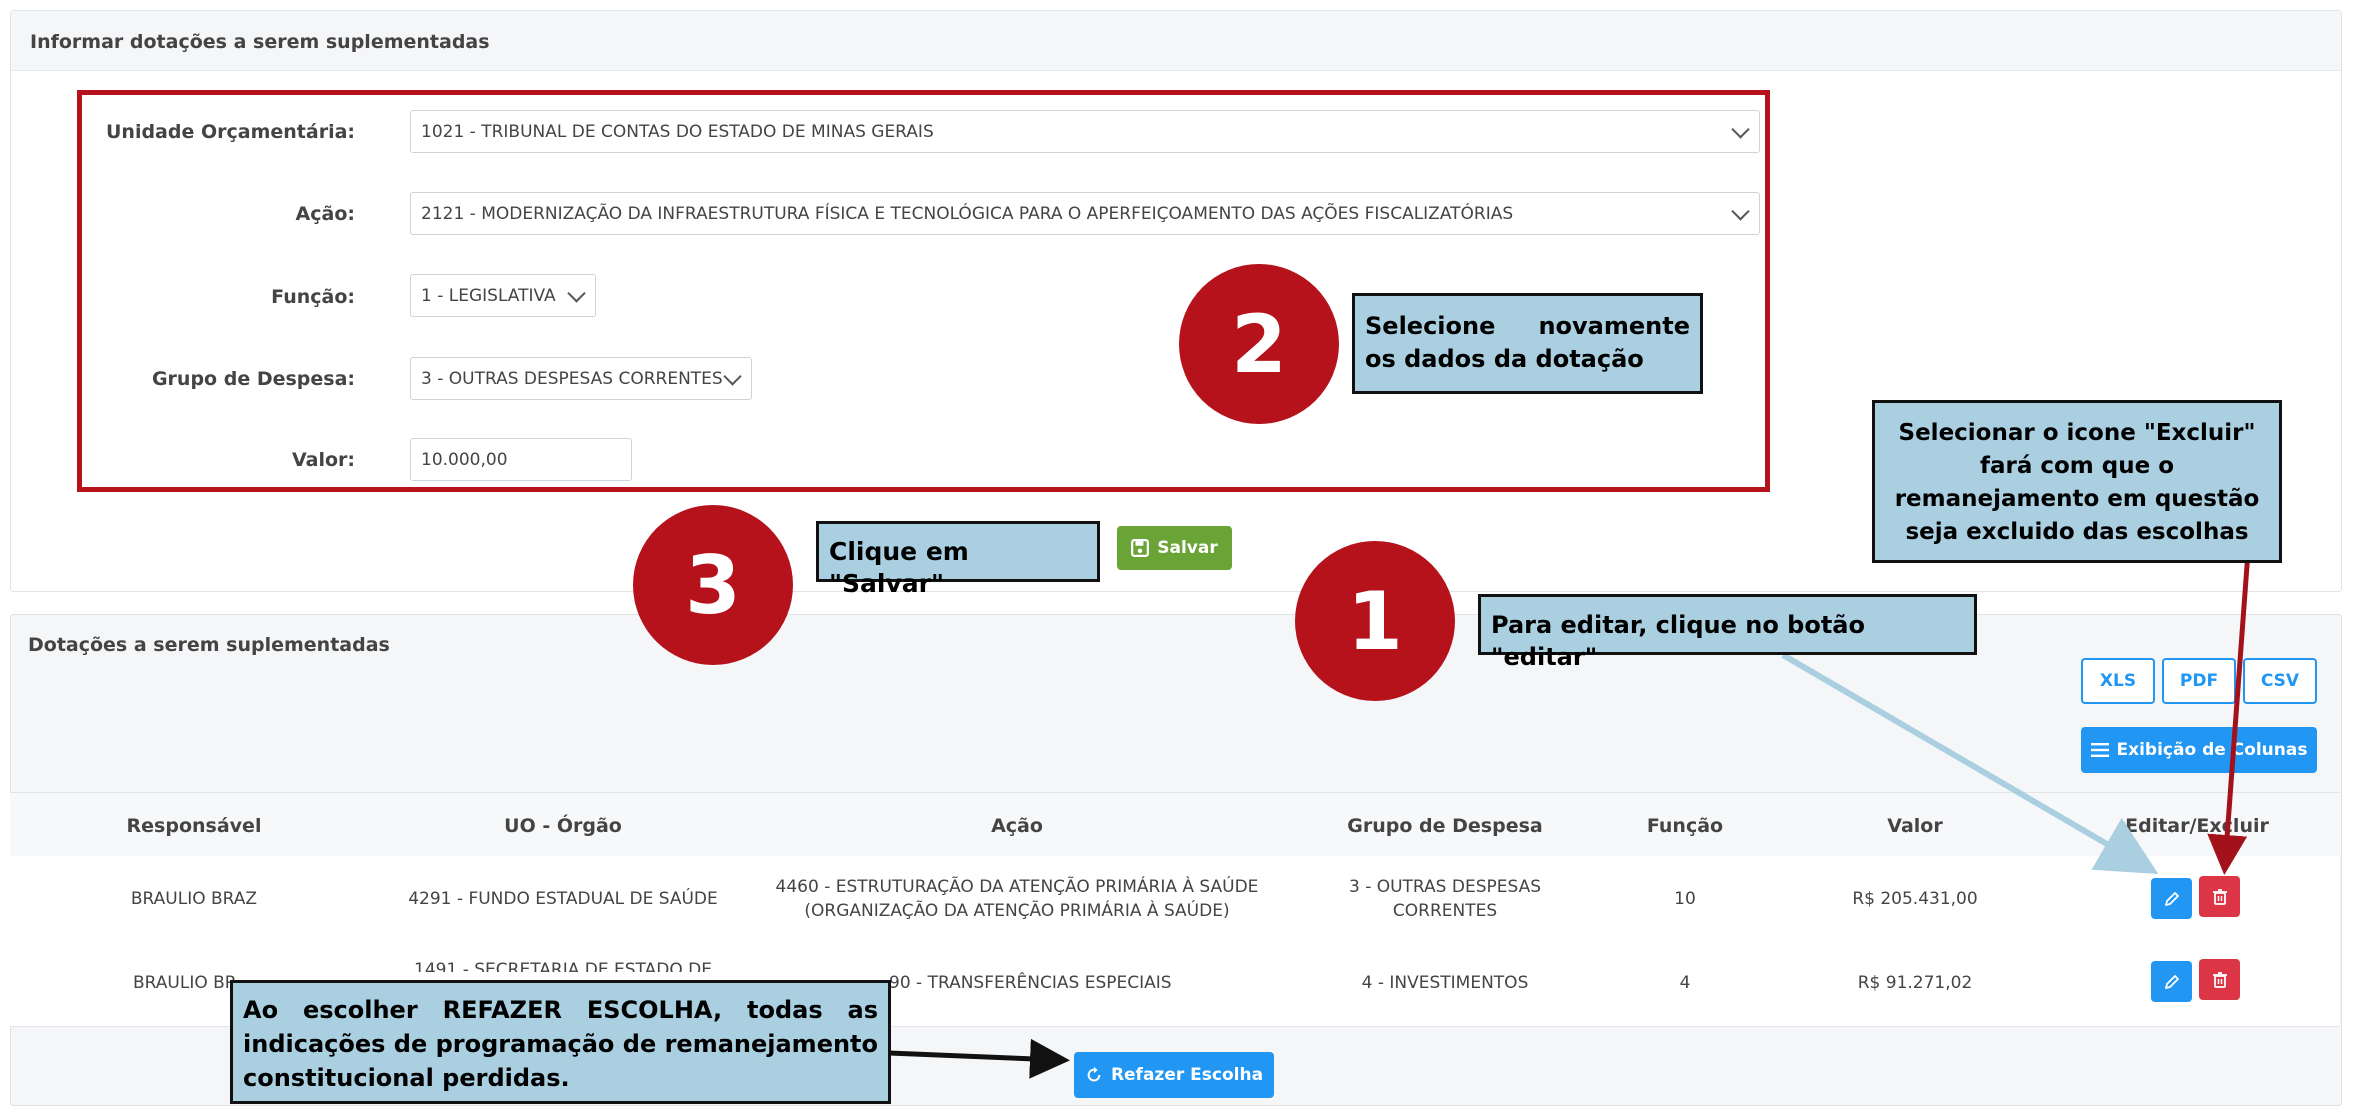 This screenshot has height=1106, width=2359. Describe the element at coordinates (1915, 826) in the screenshot. I see `col-header-valor: Valor` at that location.